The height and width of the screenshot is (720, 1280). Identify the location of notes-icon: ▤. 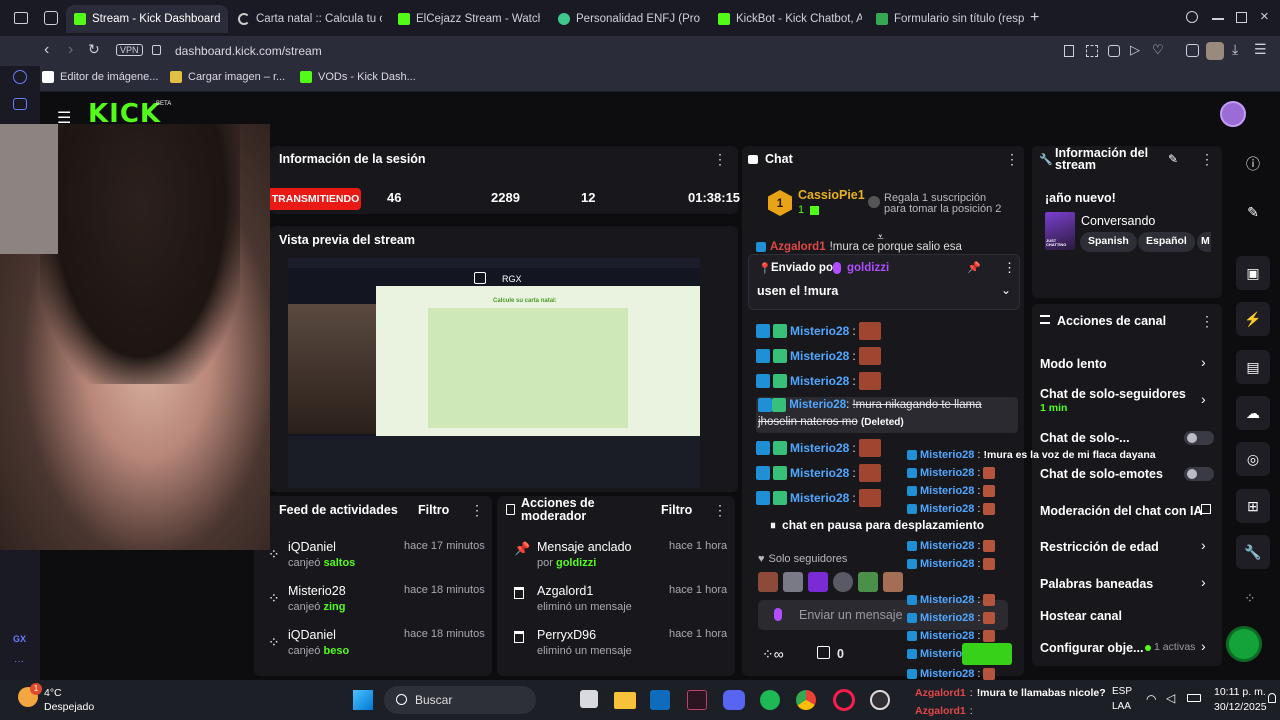
(1253, 367).